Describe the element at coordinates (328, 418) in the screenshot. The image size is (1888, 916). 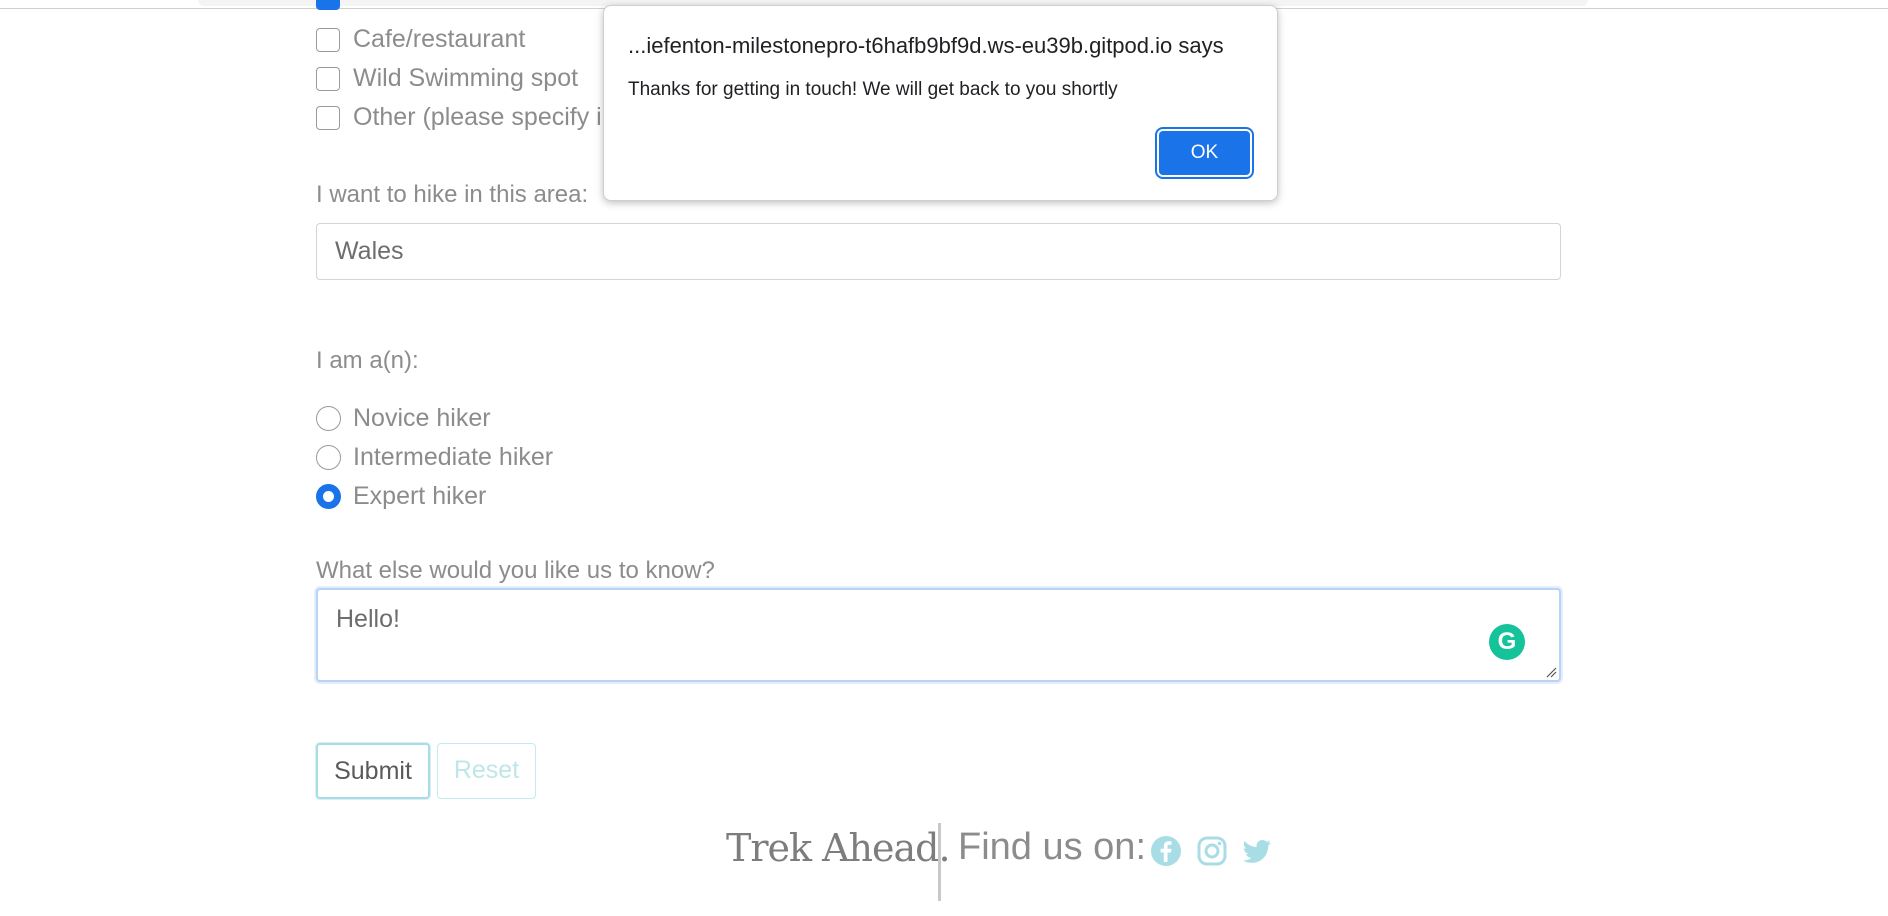
I see `radio-novice` at that location.